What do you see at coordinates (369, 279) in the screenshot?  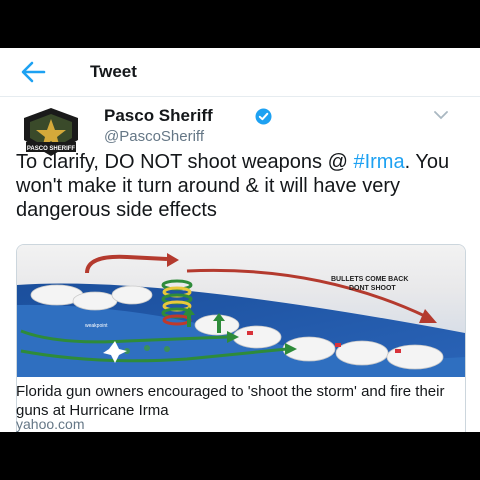 I see `callout-line-1: BULLETS COME BACK` at bounding box center [369, 279].